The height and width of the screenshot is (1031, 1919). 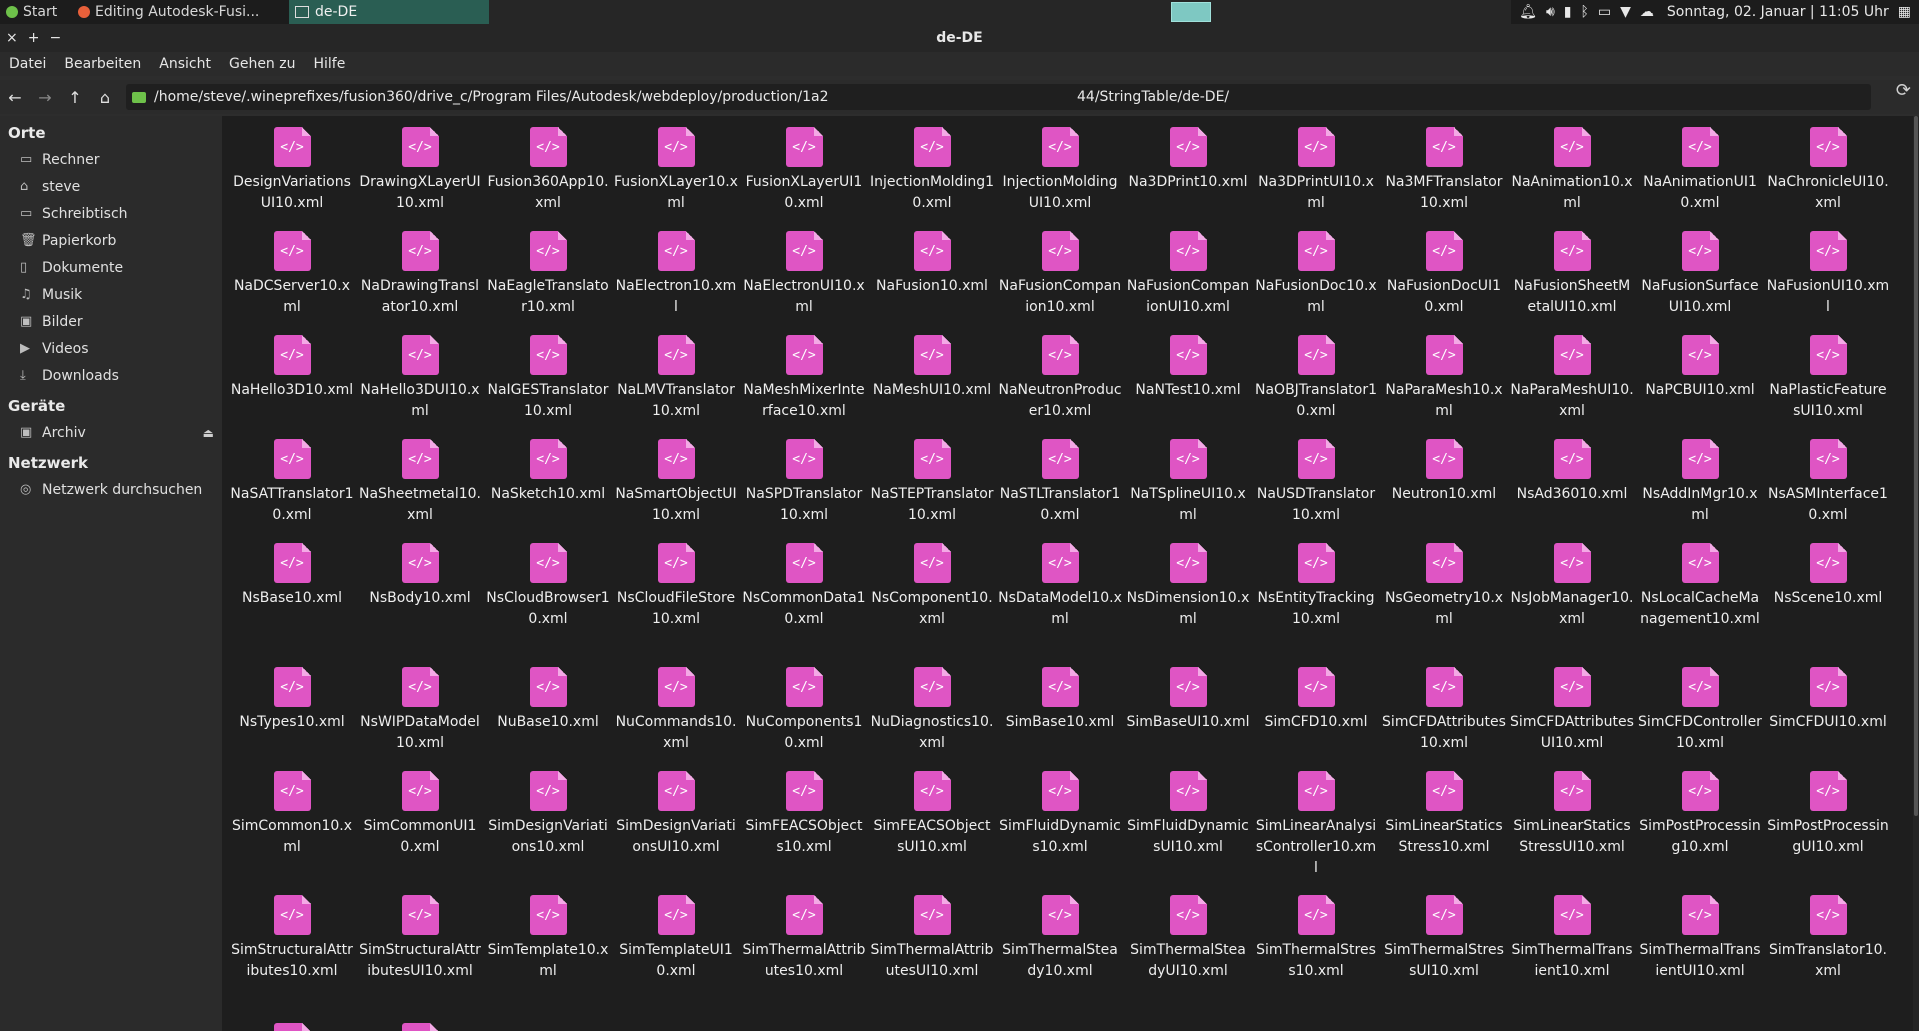 I want to click on file-item: </> SimThermalStress10.xml, so click(x=1316, y=933).